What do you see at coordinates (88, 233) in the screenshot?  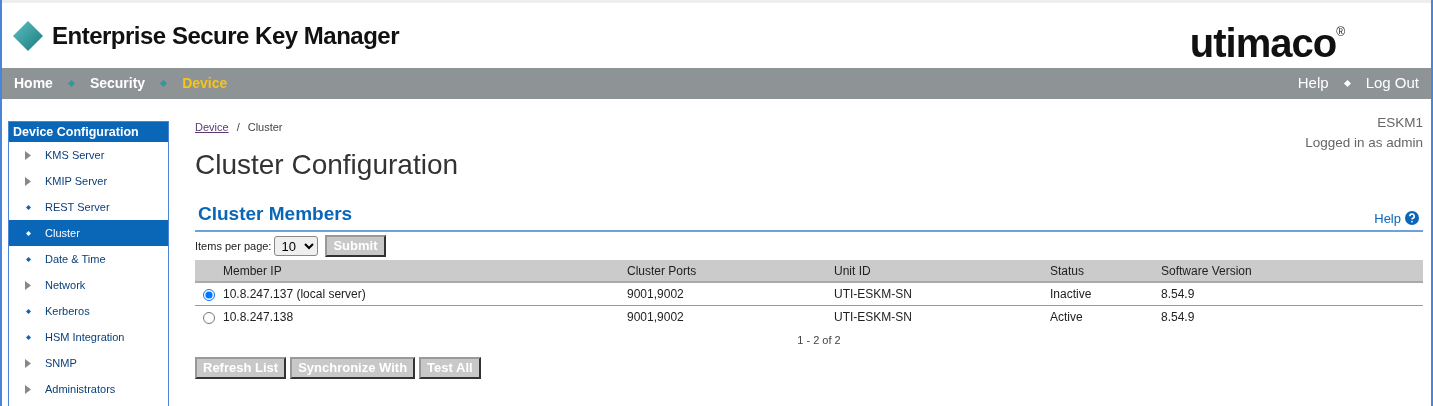 I see `sidebar-item: Cluster` at bounding box center [88, 233].